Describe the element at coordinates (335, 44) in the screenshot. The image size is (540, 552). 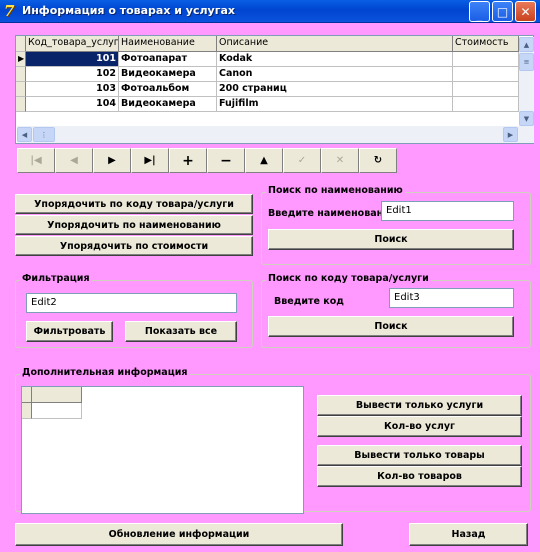
I see `column-header-description: Описание` at that location.